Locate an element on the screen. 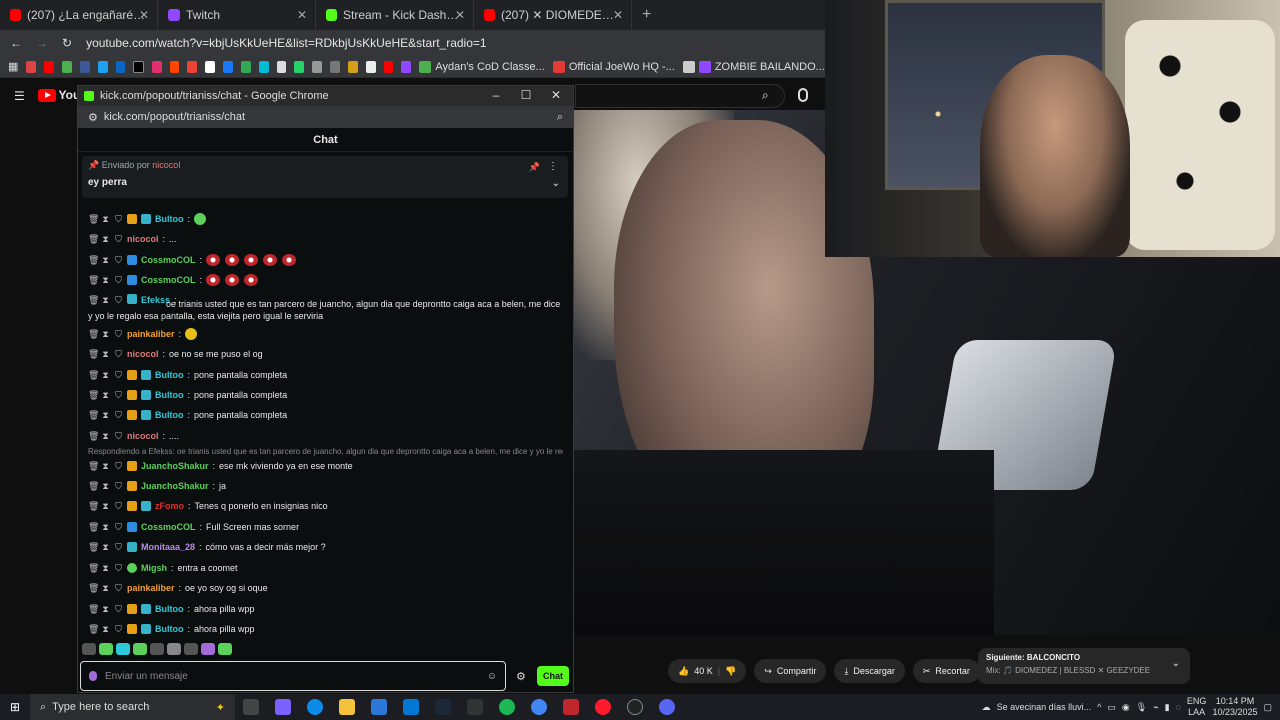 The image size is (1280, 720). forward-icon: → is located at coordinates (42, 43).